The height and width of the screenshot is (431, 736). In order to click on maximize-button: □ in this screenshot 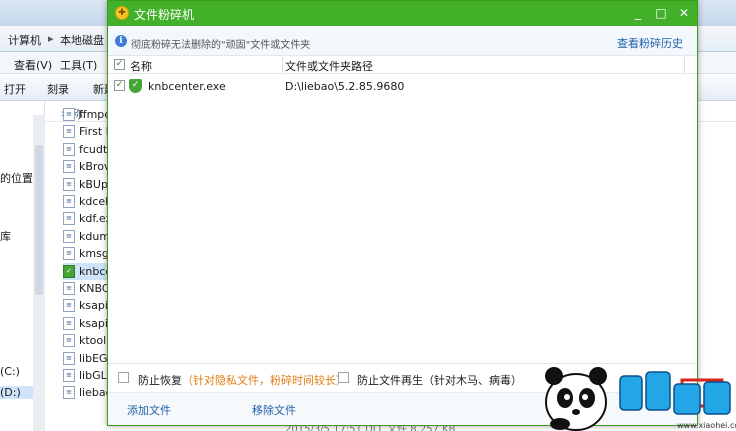, I will do `click(661, 13)`.